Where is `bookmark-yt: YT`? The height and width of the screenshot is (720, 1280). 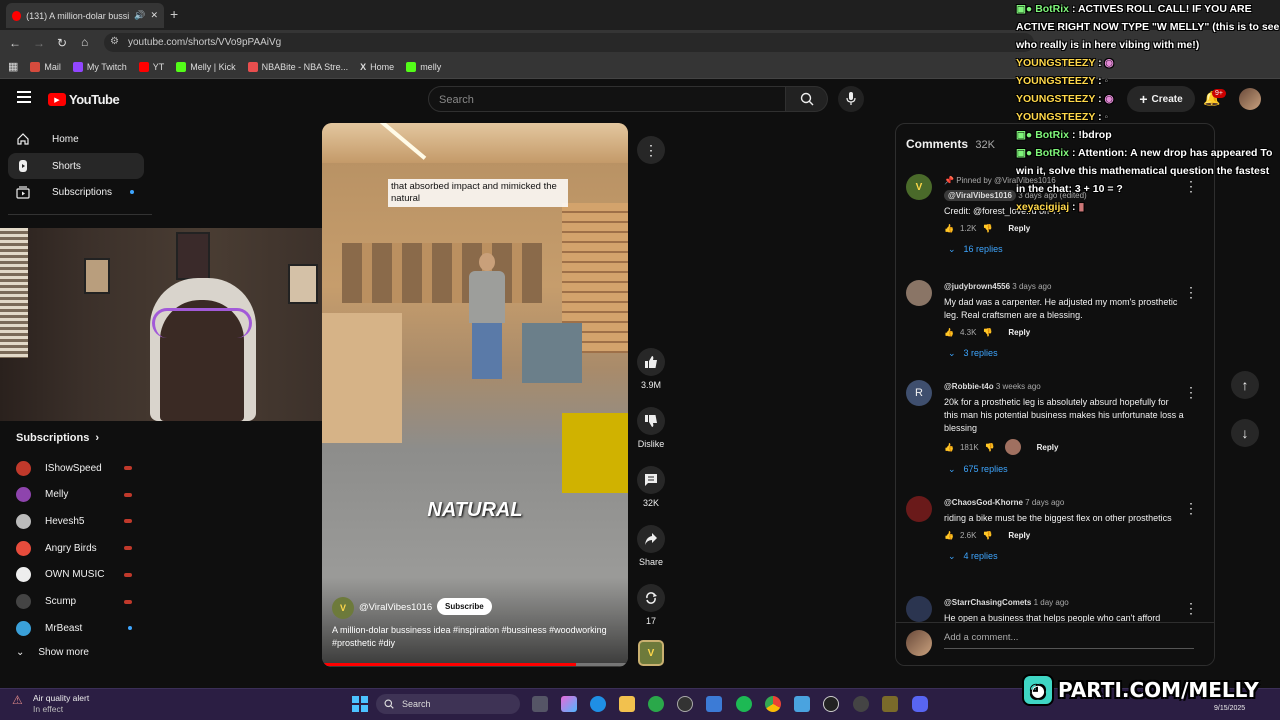 bookmark-yt: YT is located at coordinates (151, 66).